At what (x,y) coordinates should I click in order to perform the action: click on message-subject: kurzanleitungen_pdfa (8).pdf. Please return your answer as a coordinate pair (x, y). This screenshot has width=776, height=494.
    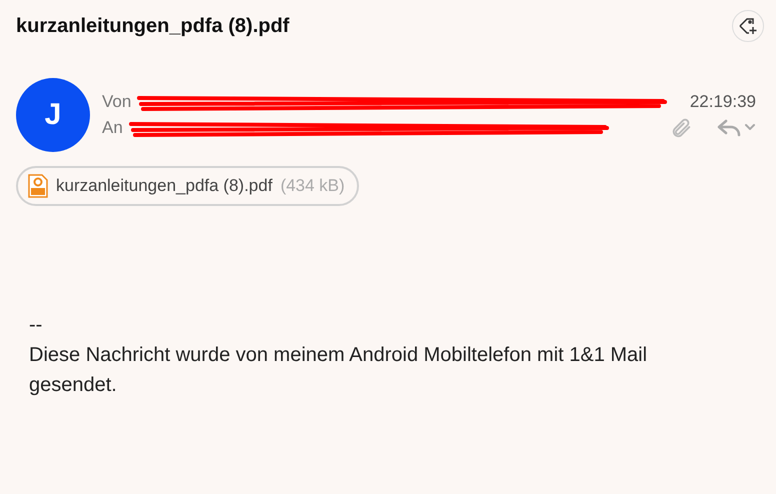
    Looking at the image, I should click on (153, 26).